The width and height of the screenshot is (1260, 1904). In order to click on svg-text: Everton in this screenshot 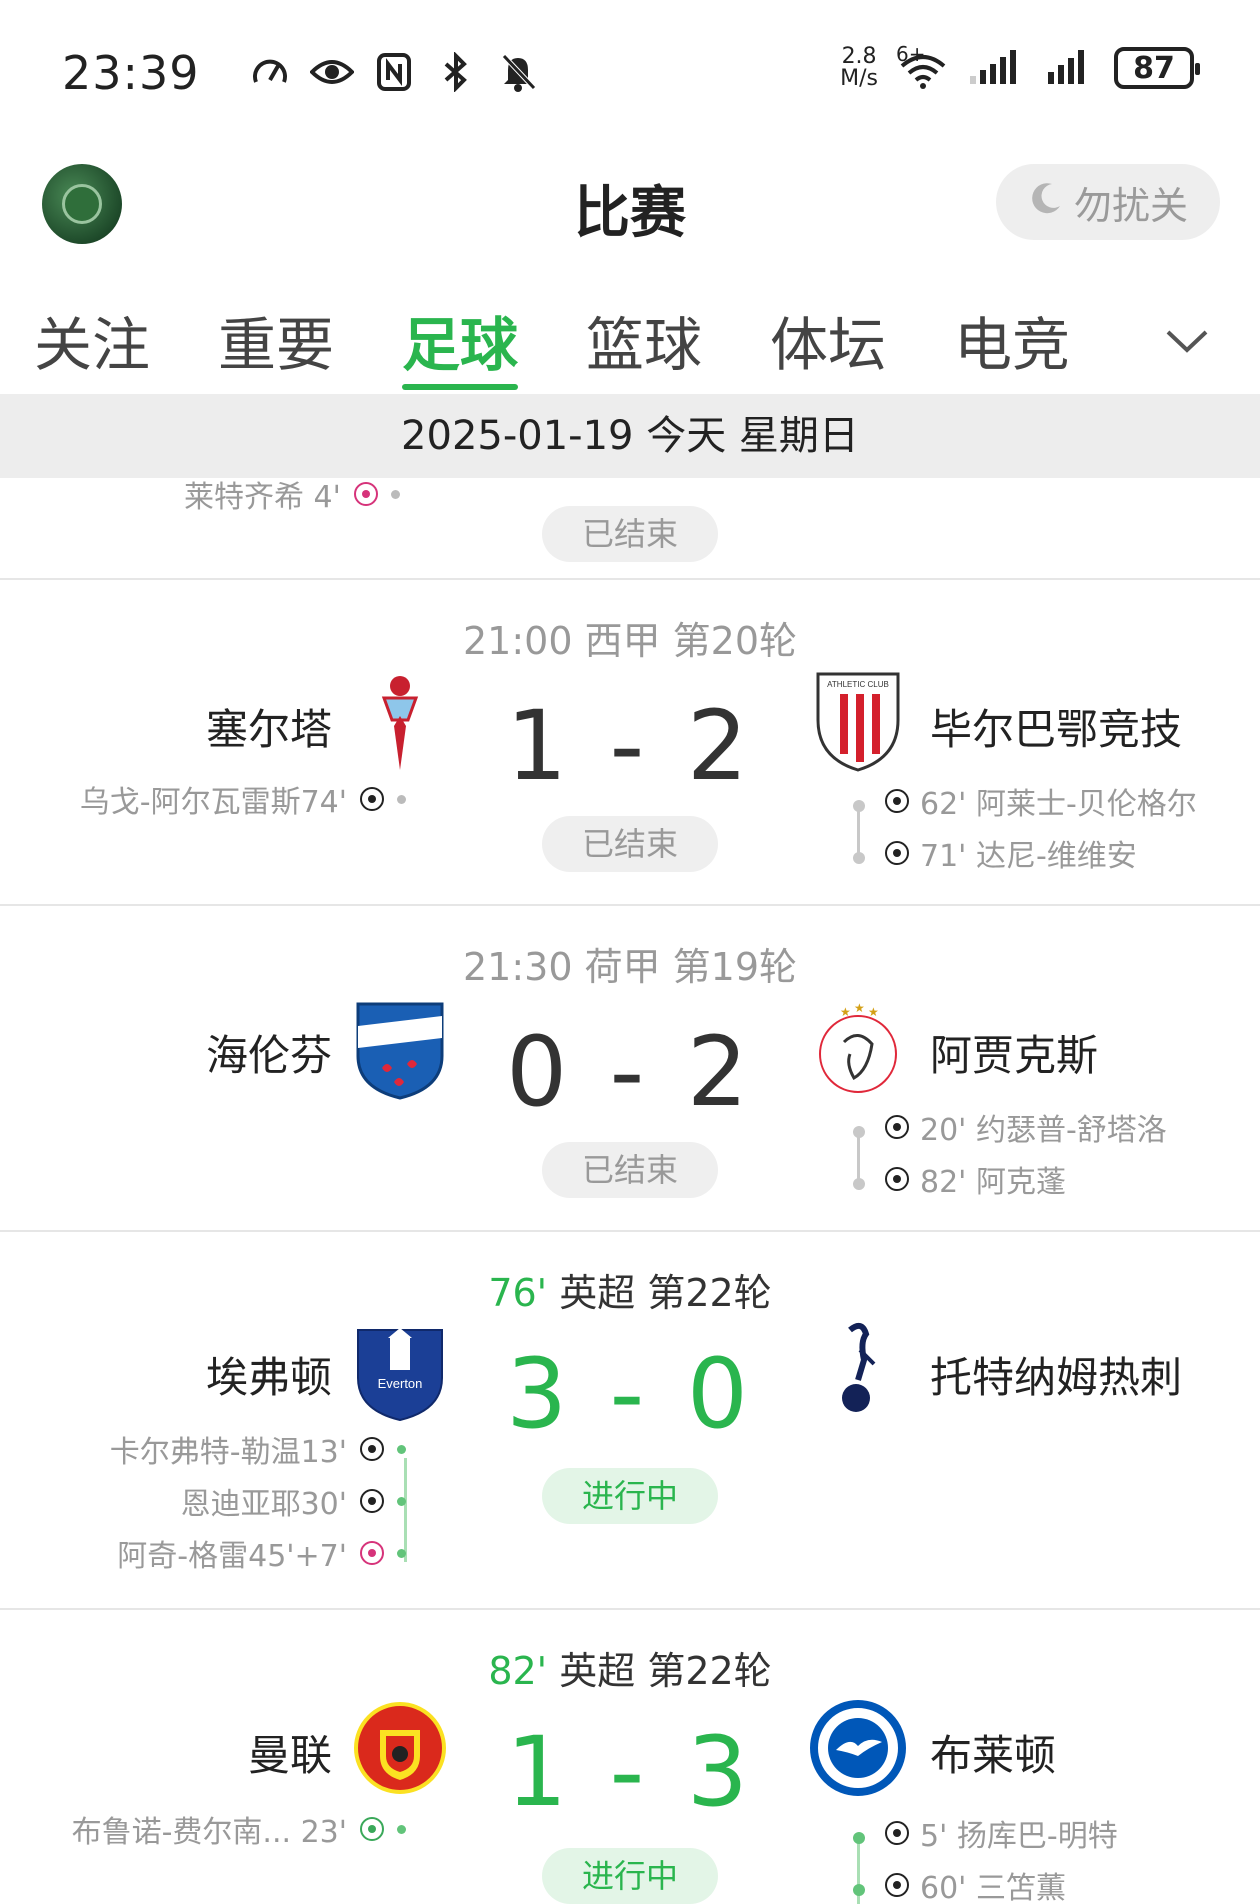, I will do `click(400, 1383)`.